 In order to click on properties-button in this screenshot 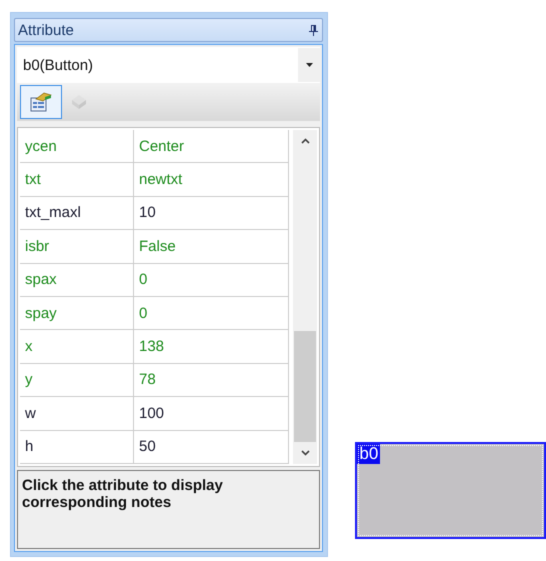, I will do `click(41, 102)`.